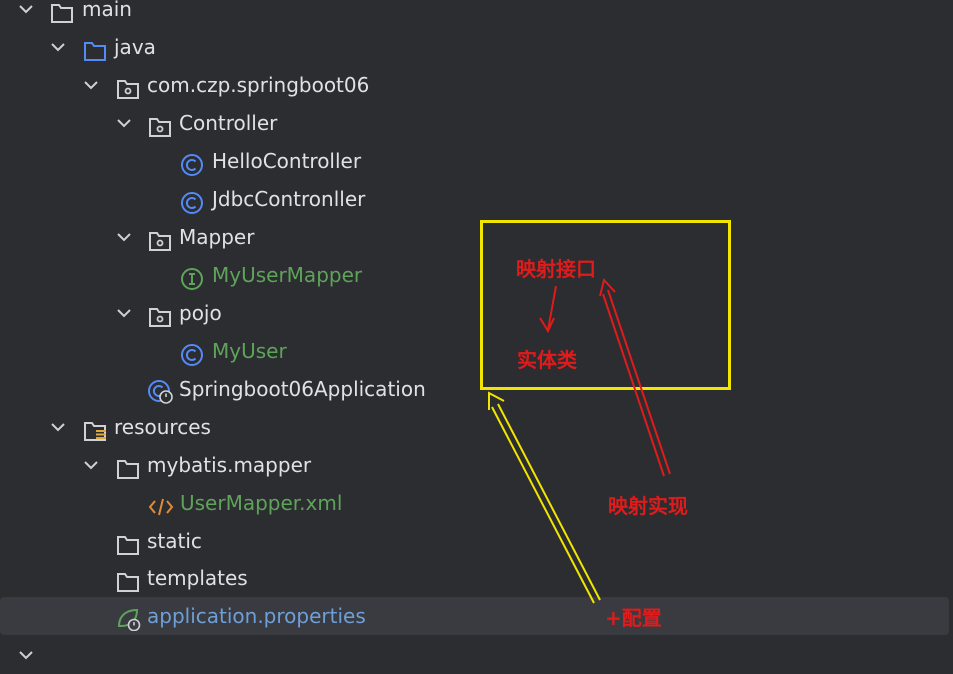  Describe the element at coordinates (648, 506) in the screenshot. I see `annotation-mapping-impl: 映射实现` at that location.